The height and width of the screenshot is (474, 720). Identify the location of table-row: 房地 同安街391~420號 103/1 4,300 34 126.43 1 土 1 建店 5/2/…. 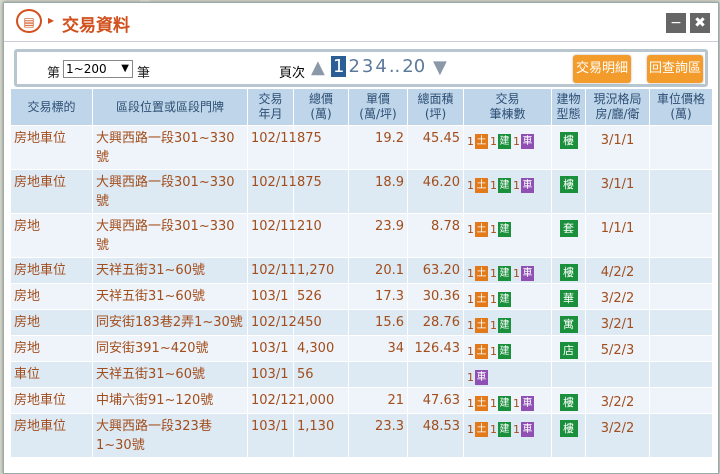
(361, 348).